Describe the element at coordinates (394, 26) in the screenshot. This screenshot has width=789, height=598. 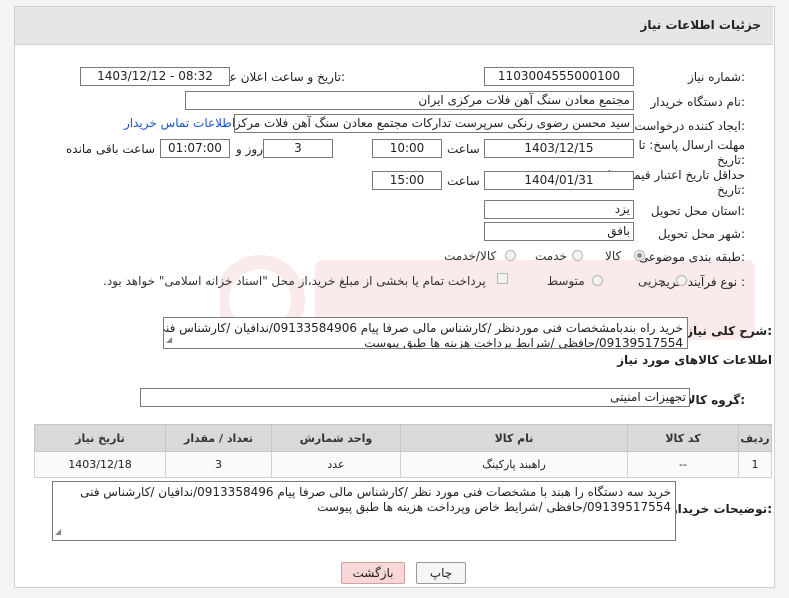
I see `panel-header: جزئیات اطلاعات نیاز` at that location.